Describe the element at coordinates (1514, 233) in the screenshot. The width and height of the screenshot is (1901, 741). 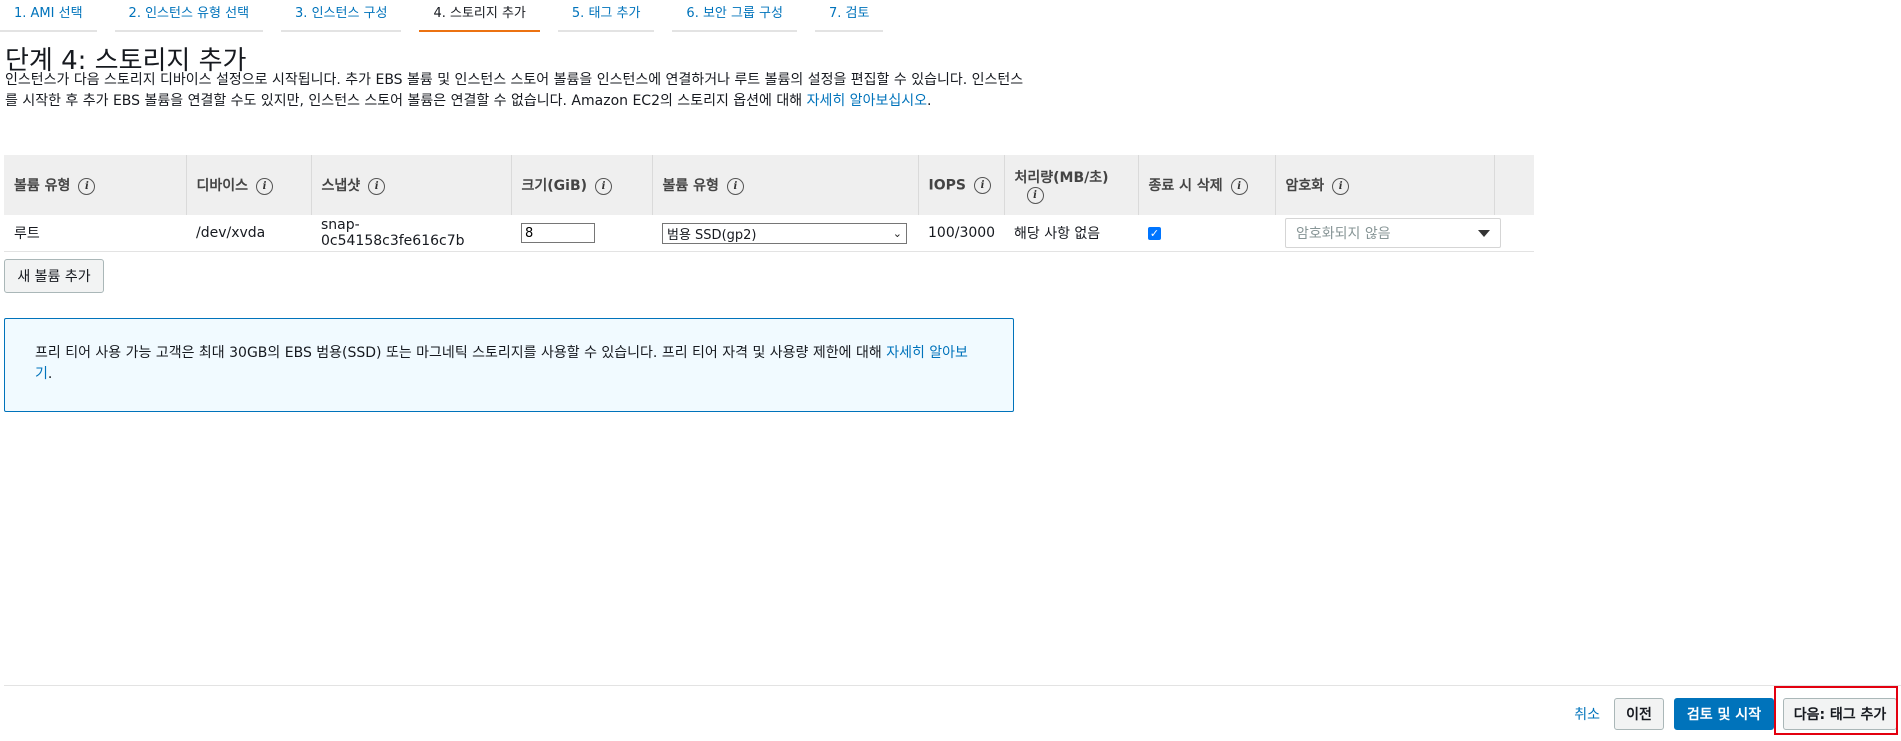
I see `cell-empty` at that location.